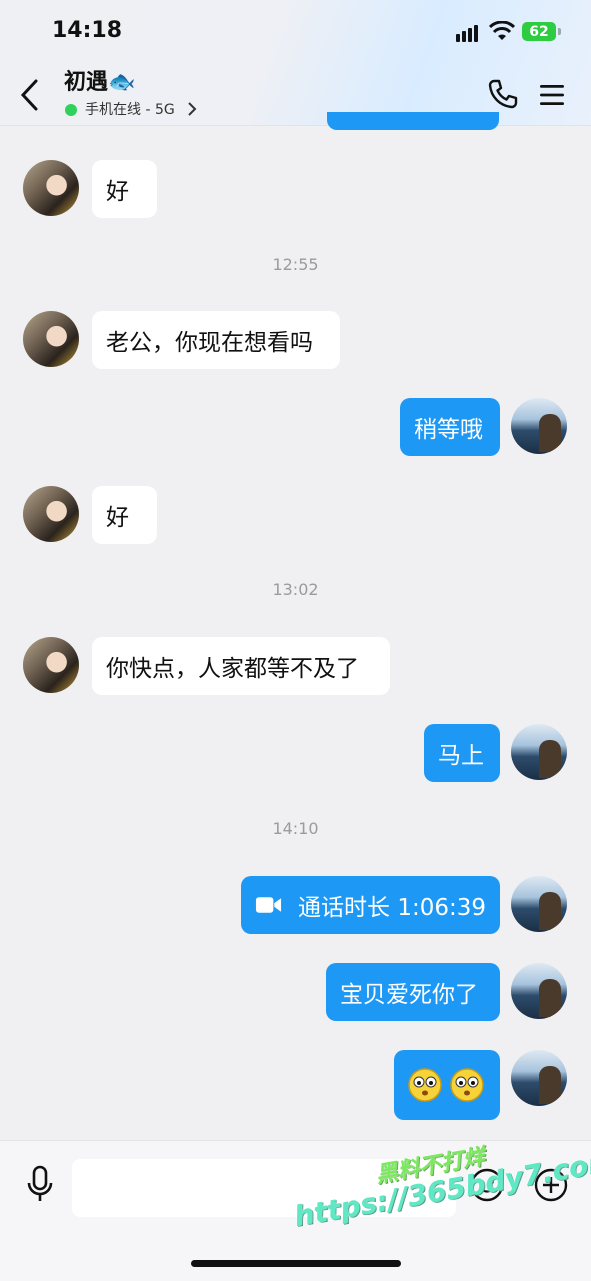 The height and width of the screenshot is (1281, 591). What do you see at coordinates (30, 95) in the screenshot?
I see `back-arrow-icon` at bounding box center [30, 95].